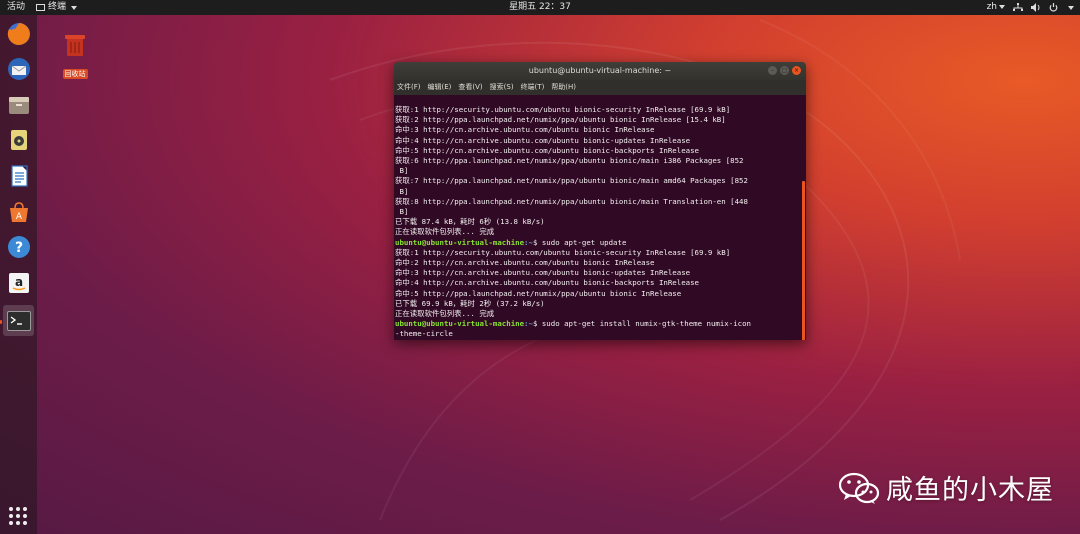 This screenshot has height=534, width=1080. I want to click on running-indicator, so click(1, 322).